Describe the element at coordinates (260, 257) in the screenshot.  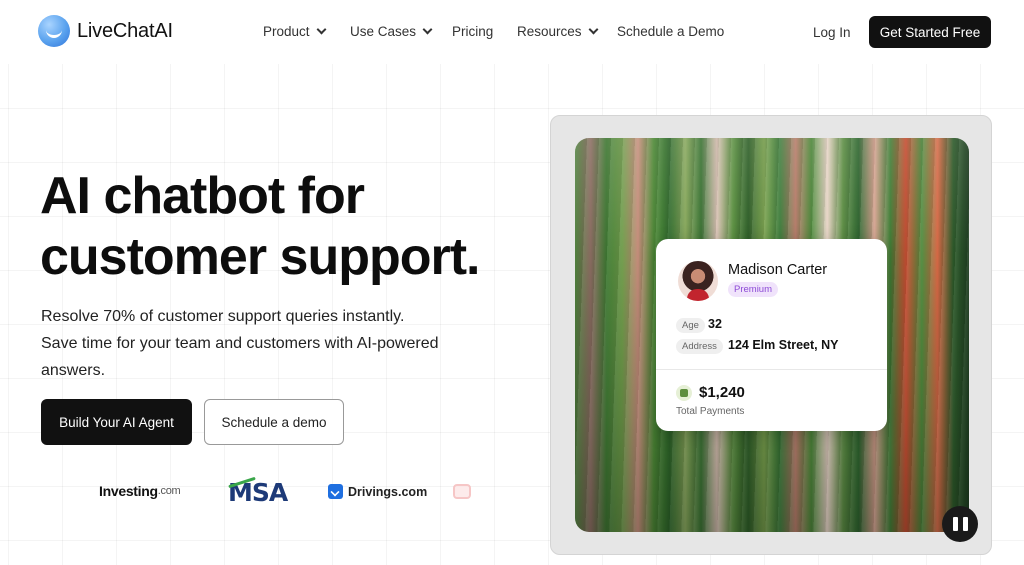
I see `hero-title-line-2: customer support.` at that location.